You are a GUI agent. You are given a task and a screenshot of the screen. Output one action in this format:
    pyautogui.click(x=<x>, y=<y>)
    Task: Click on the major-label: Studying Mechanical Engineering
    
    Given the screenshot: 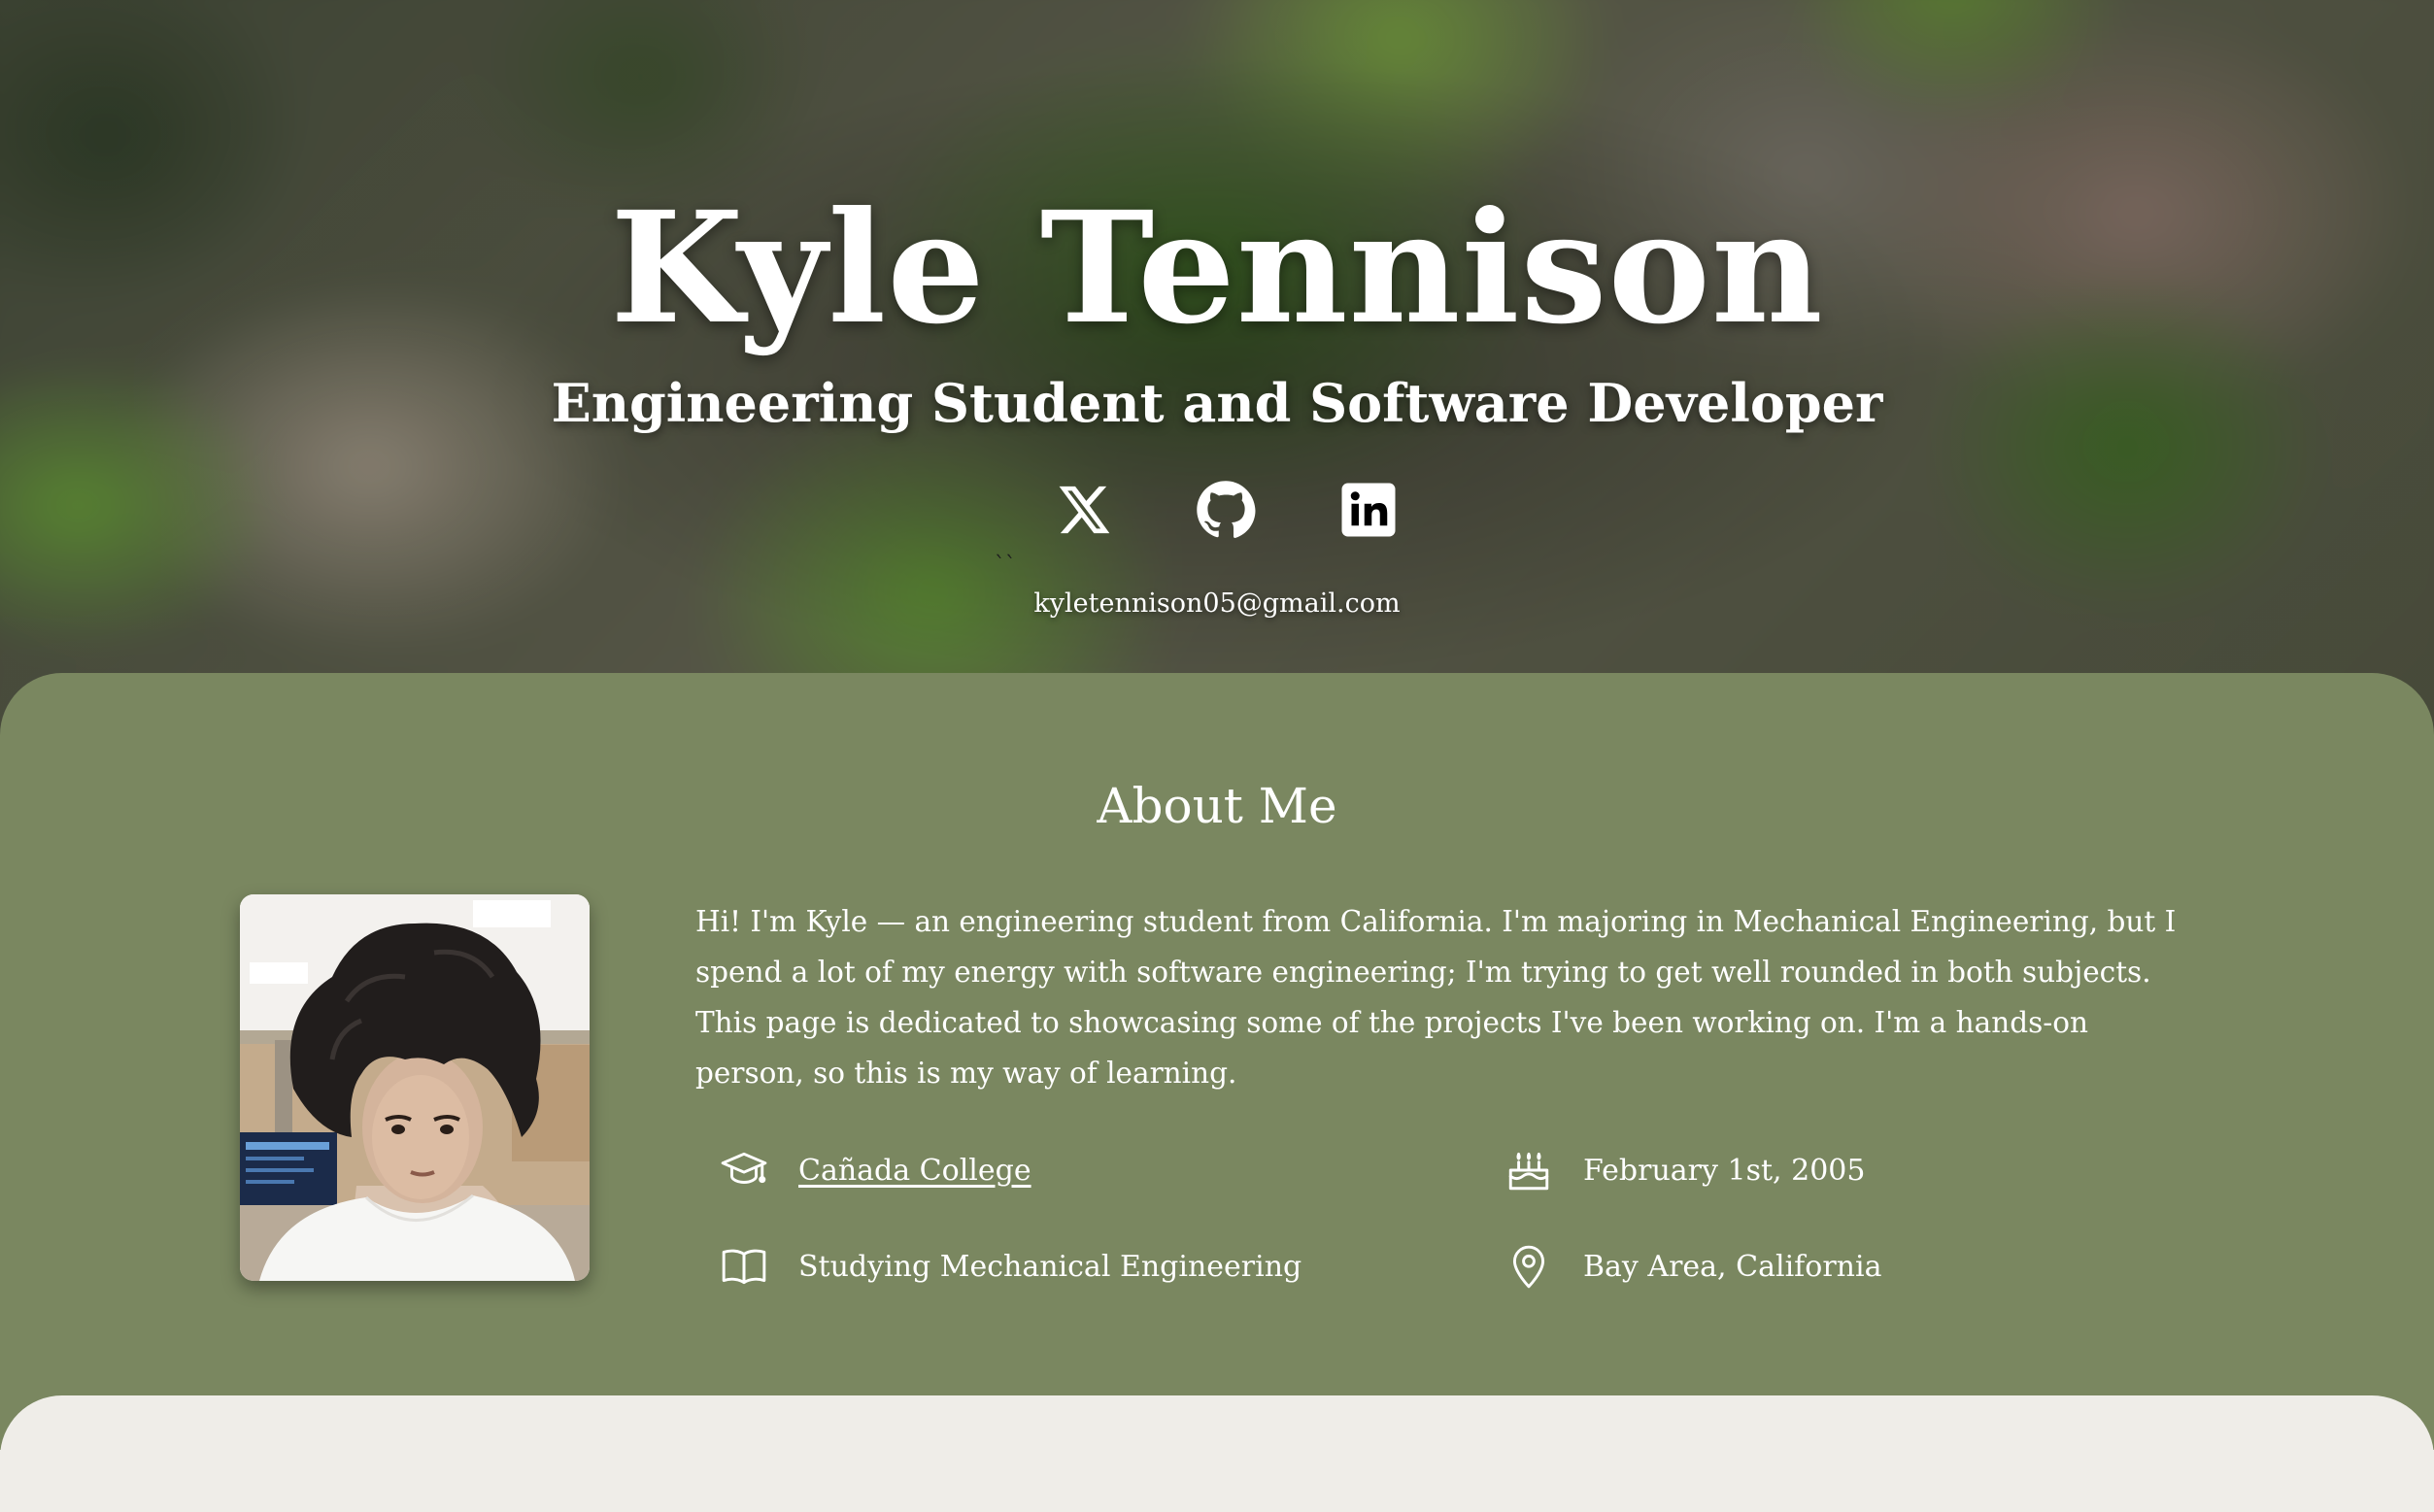 What is the action you would take?
    pyautogui.click(x=1050, y=1266)
    